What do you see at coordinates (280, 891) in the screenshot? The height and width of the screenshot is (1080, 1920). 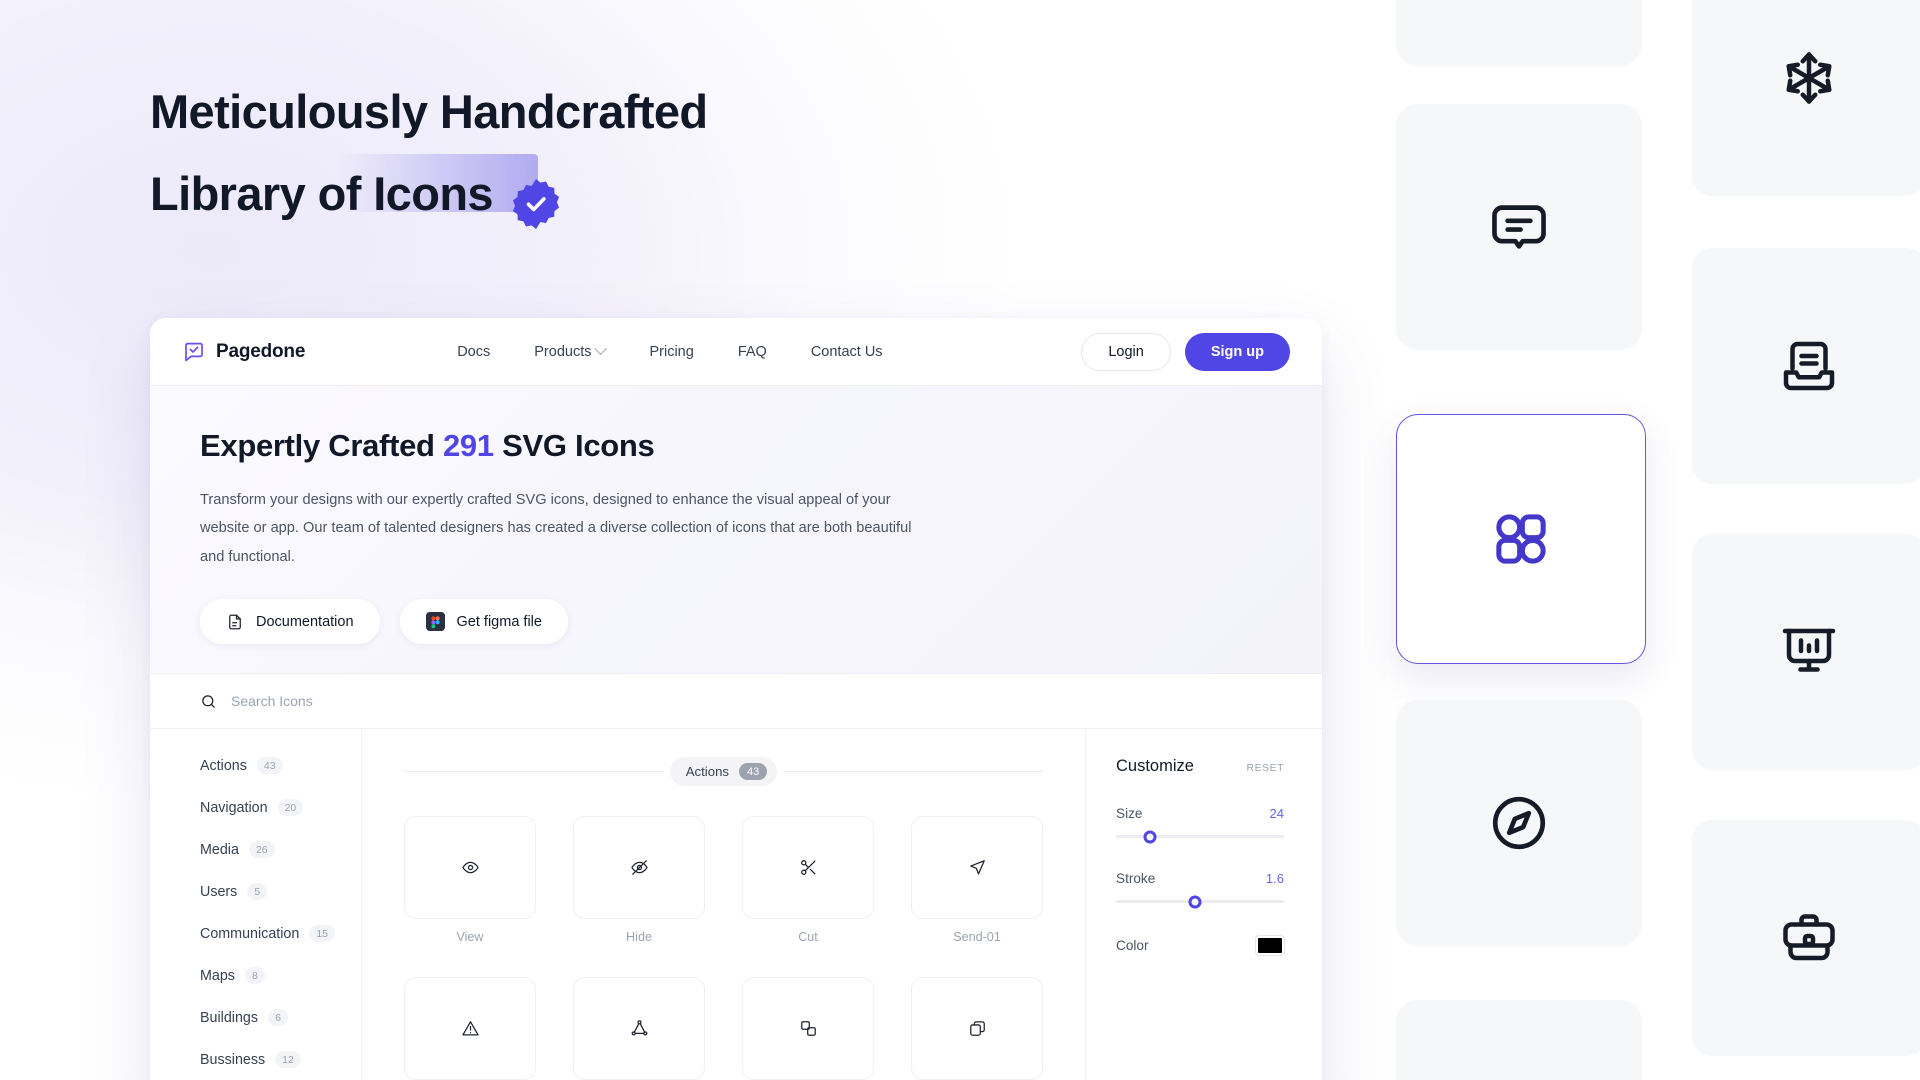 I see `sidebar-item-users: Users 5` at bounding box center [280, 891].